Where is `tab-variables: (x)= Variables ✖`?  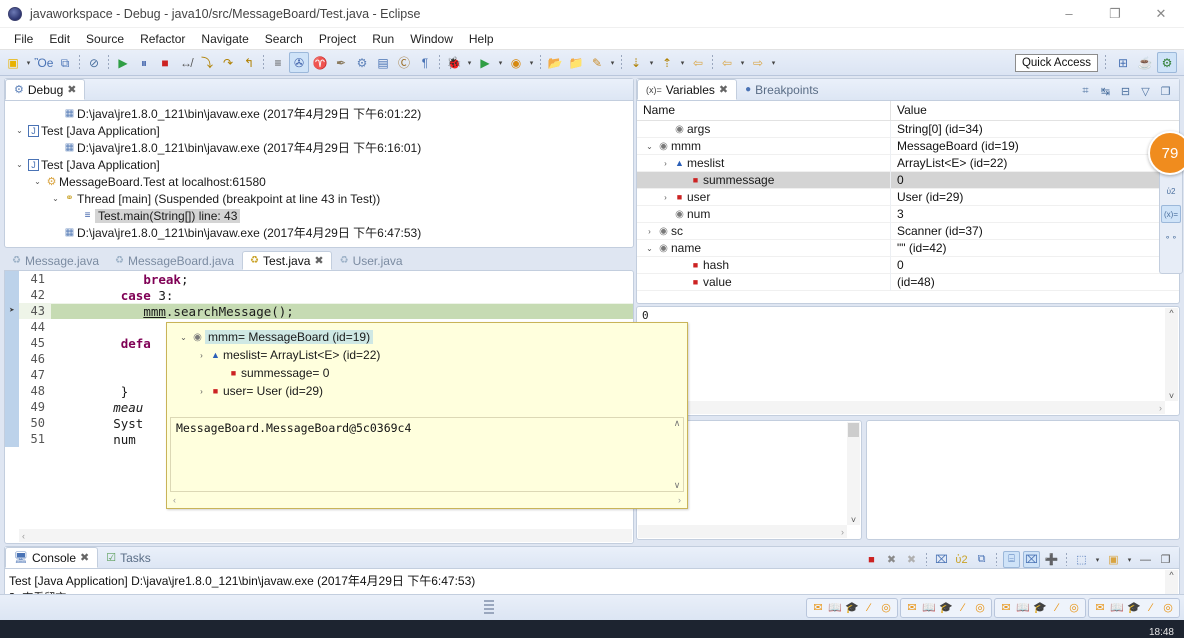 tab-variables: (x)= Variables ✖ is located at coordinates (687, 89).